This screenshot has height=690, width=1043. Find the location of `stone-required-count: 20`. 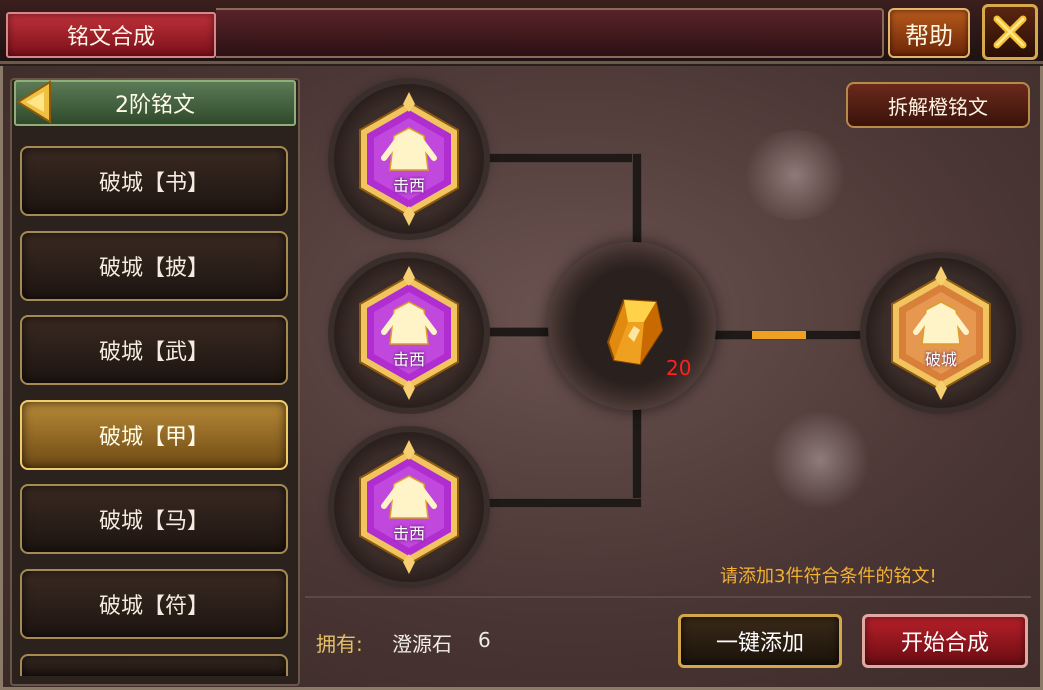

stone-required-count: 20 is located at coordinates (679, 368).